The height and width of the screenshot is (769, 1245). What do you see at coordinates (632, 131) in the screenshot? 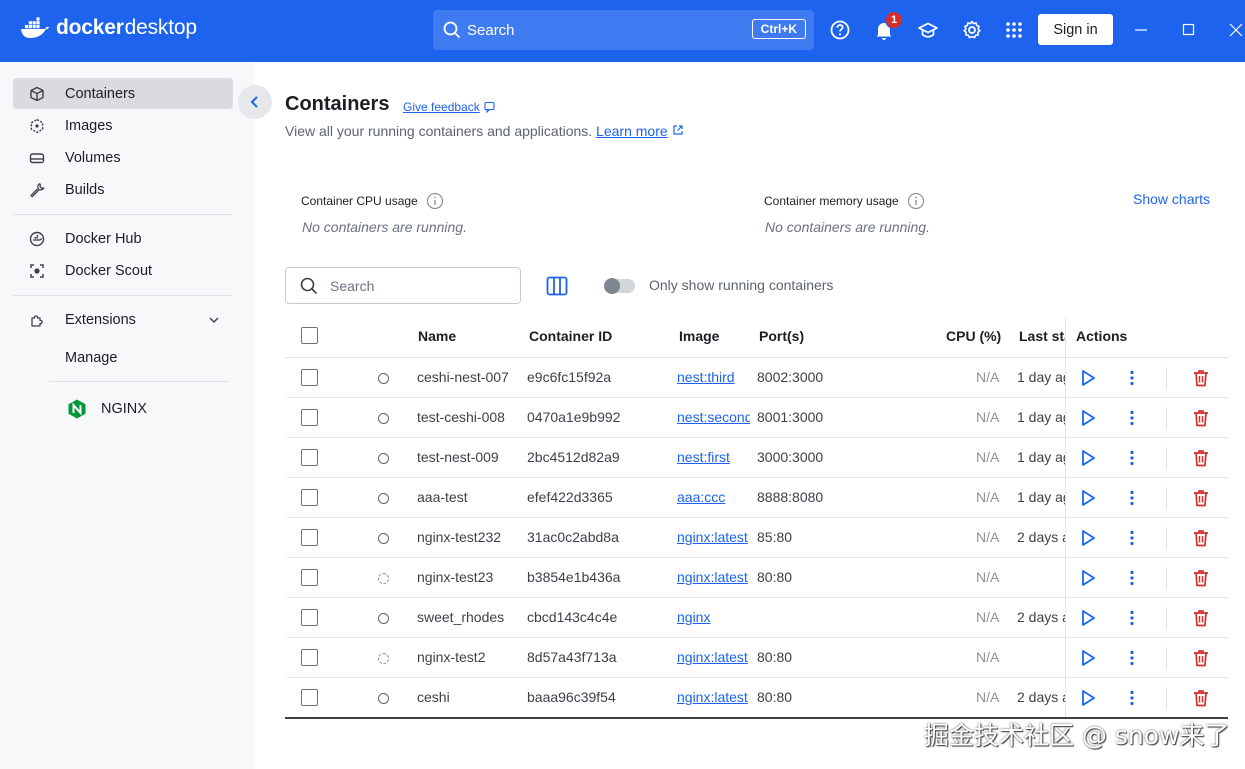
I see `learn-more-link: Learn more` at bounding box center [632, 131].